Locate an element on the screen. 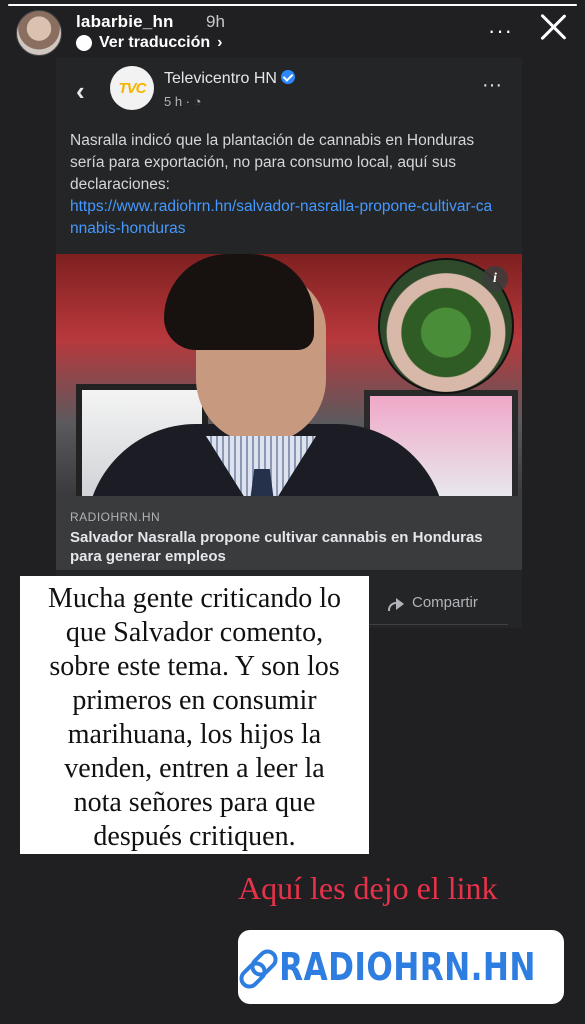  username: labarbie_hn is located at coordinates (125, 22).